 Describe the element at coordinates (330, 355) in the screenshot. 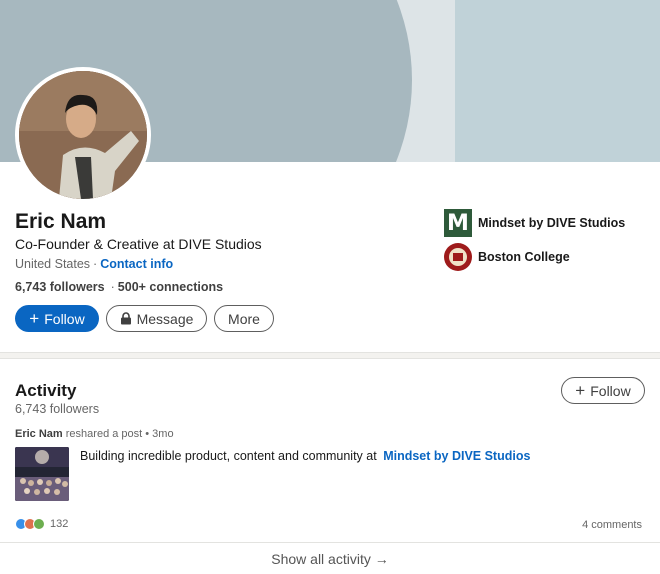

I see `section-divider` at that location.